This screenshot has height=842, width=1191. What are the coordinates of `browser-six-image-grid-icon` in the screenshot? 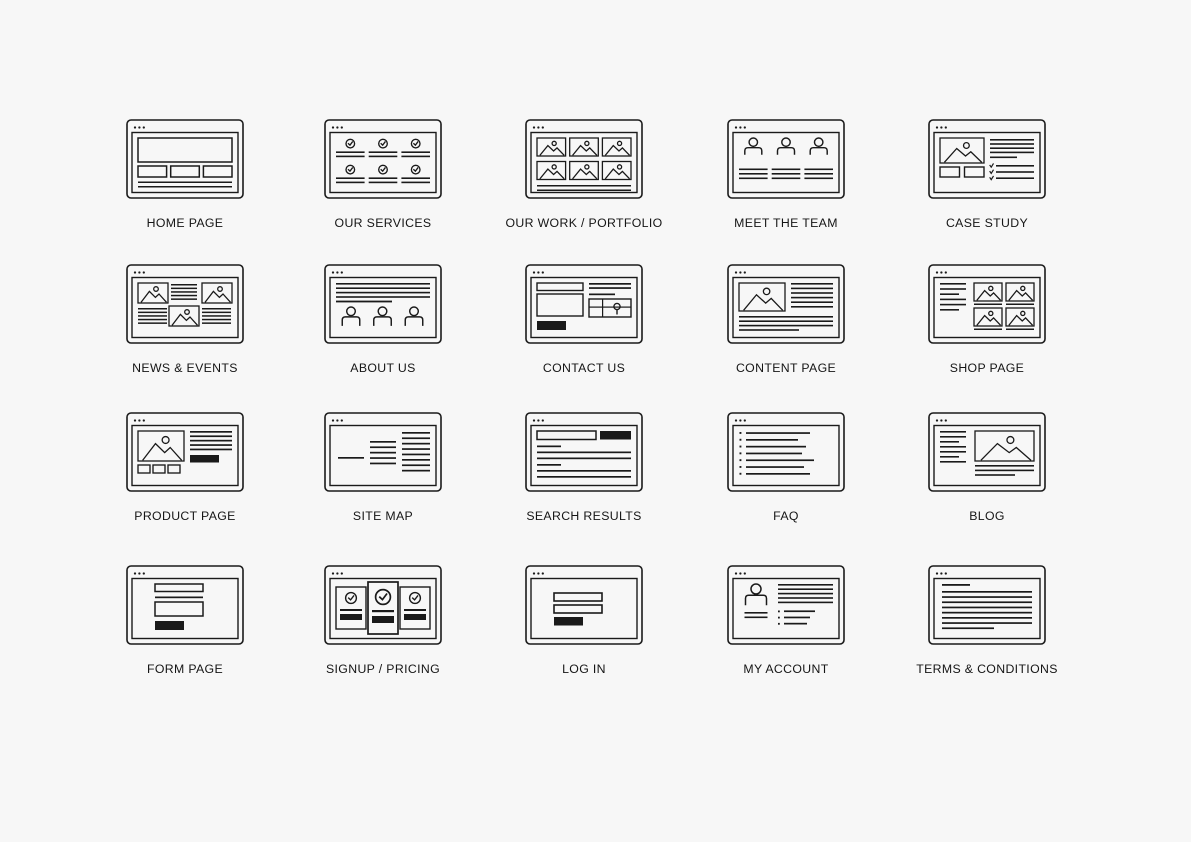 It's located at (584, 159).